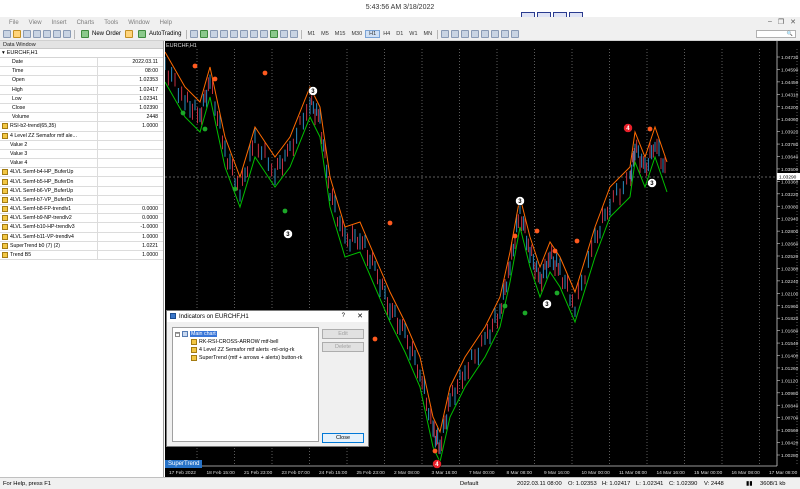  Describe the element at coordinates (17, 34) in the screenshot. I see `profiles-icon` at that location.